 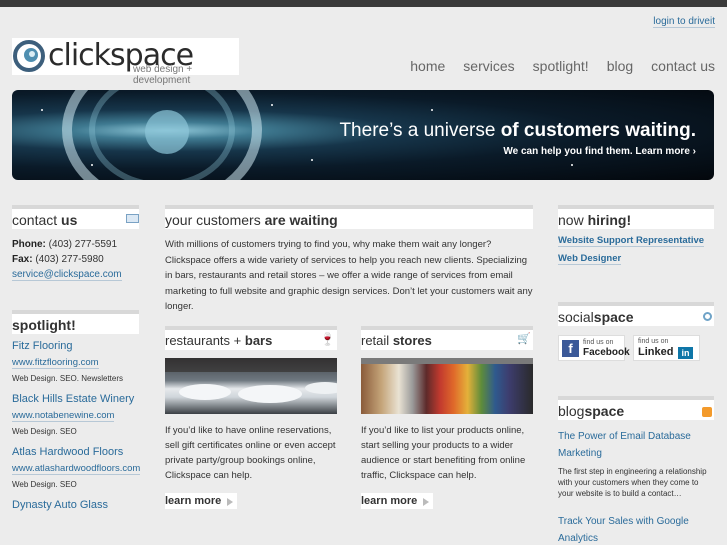 I want to click on nav-blog: blog, so click(x=620, y=66).